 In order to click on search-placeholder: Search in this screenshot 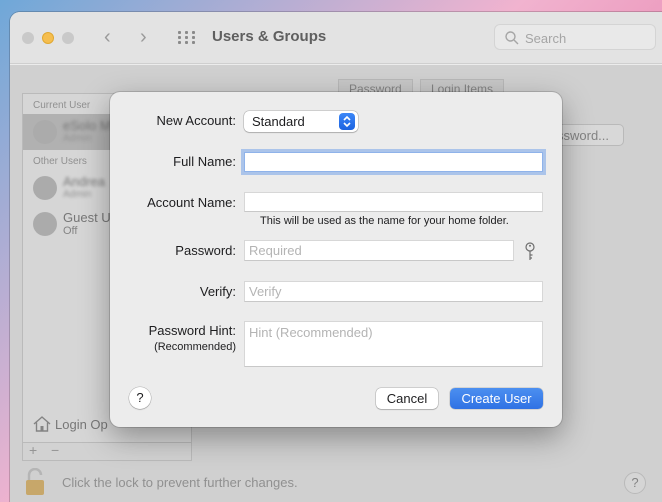, I will do `click(546, 38)`.